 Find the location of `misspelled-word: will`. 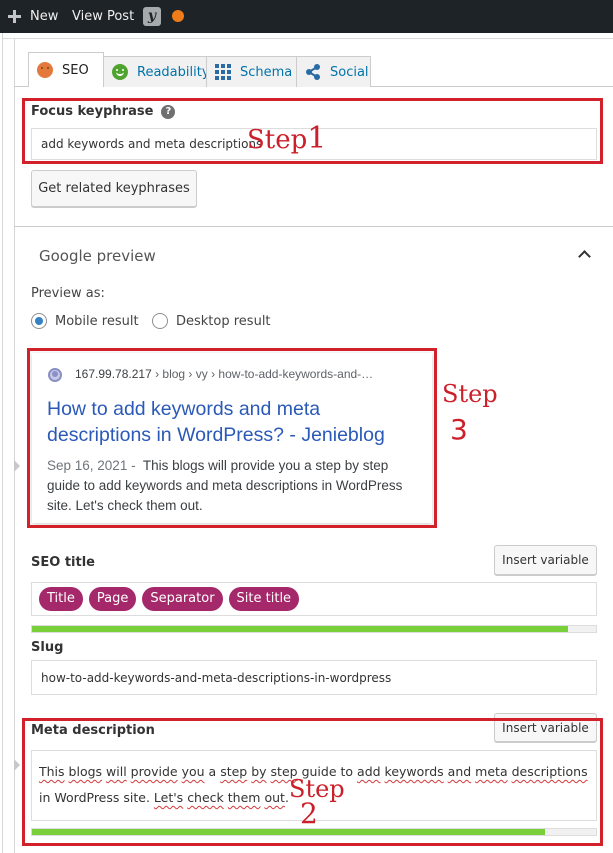

misspelled-word: will is located at coordinates (116, 771).